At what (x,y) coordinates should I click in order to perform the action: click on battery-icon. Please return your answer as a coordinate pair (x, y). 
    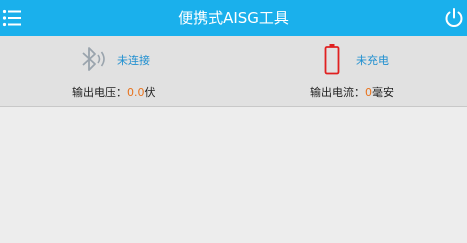
    Looking at the image, I should click on (332, 59).